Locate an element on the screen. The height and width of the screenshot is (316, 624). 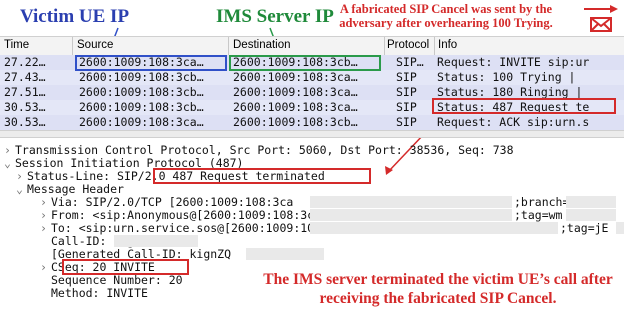
cseq-highlight is located at coordinates (125, 267).